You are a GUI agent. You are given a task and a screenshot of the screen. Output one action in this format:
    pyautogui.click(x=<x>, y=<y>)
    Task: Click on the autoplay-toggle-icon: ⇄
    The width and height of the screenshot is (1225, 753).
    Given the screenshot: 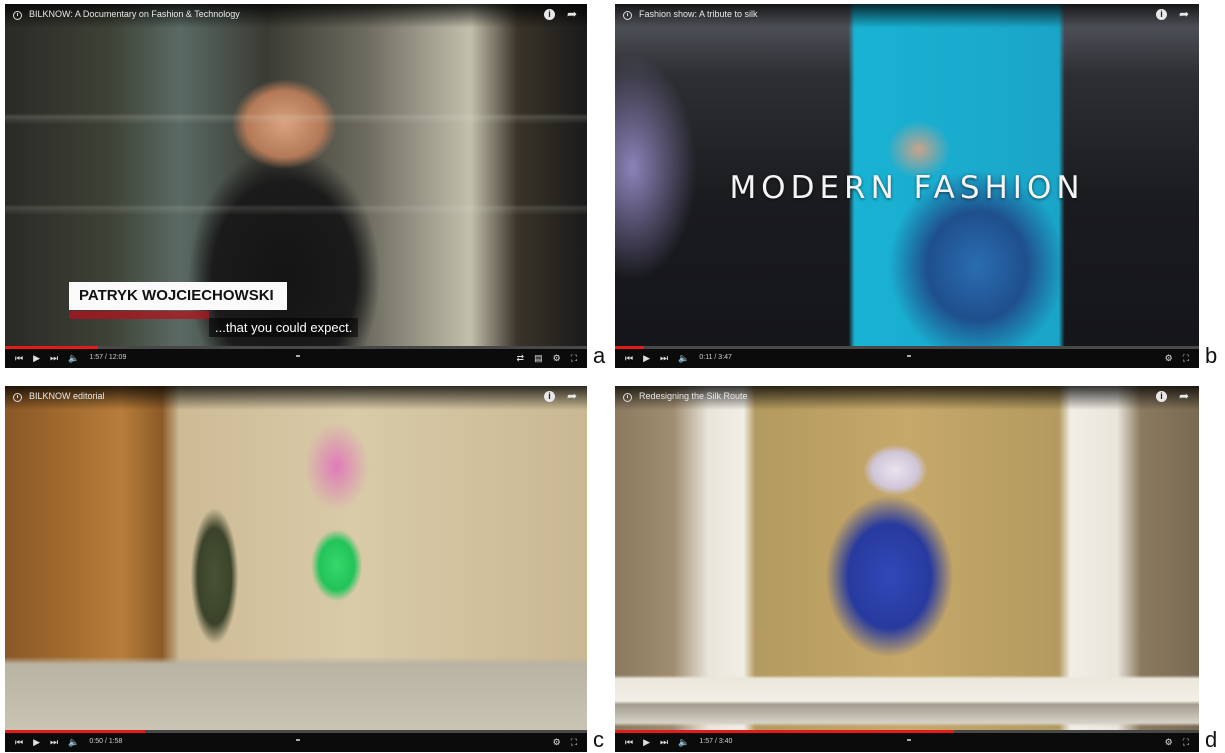 What is the action you would take?
    pyautogui.click(x=521, y=358)
    